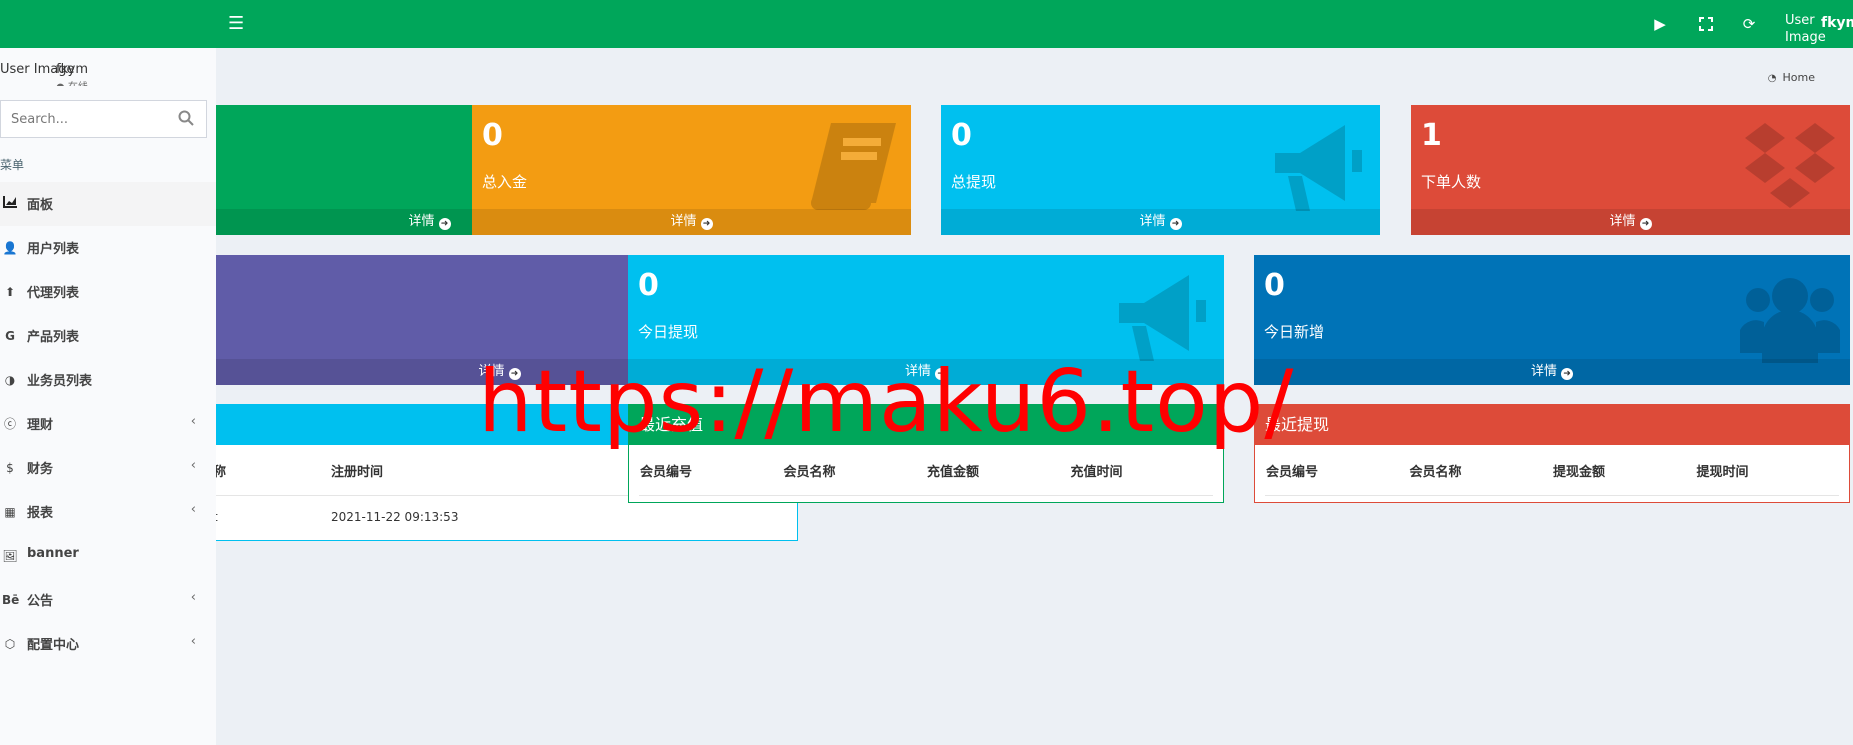 The width and height of the screenshot is (1853, 745). Describe the element at coordinates (10, 644) in the screenshot. I see `gear-hex-icon: ⬡` at that location.